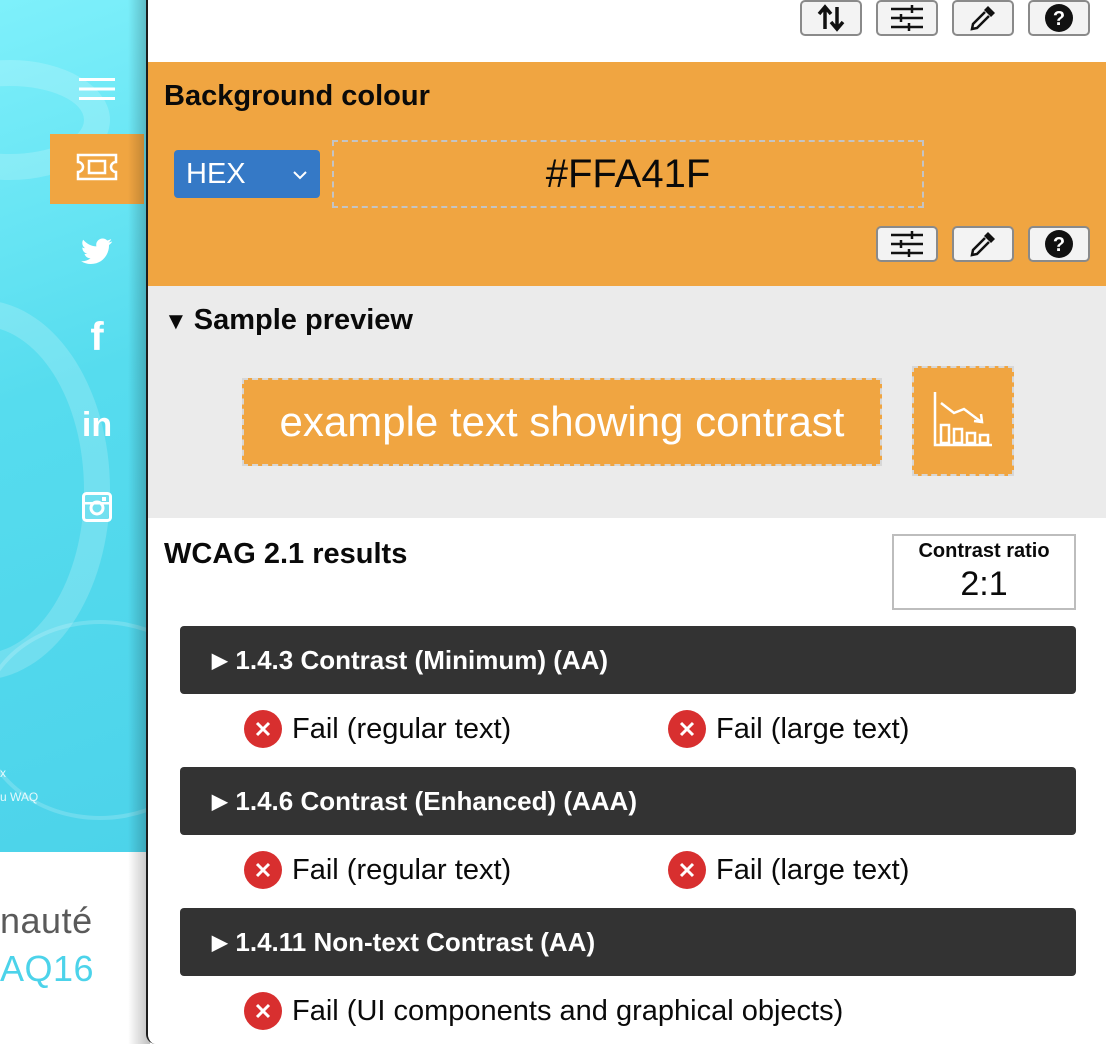 The height and width of the screenshot is (1044, 1106). Describe the element at coordinates (297, 96) in the screenshot. I see `section-title: Background colour` at that location.